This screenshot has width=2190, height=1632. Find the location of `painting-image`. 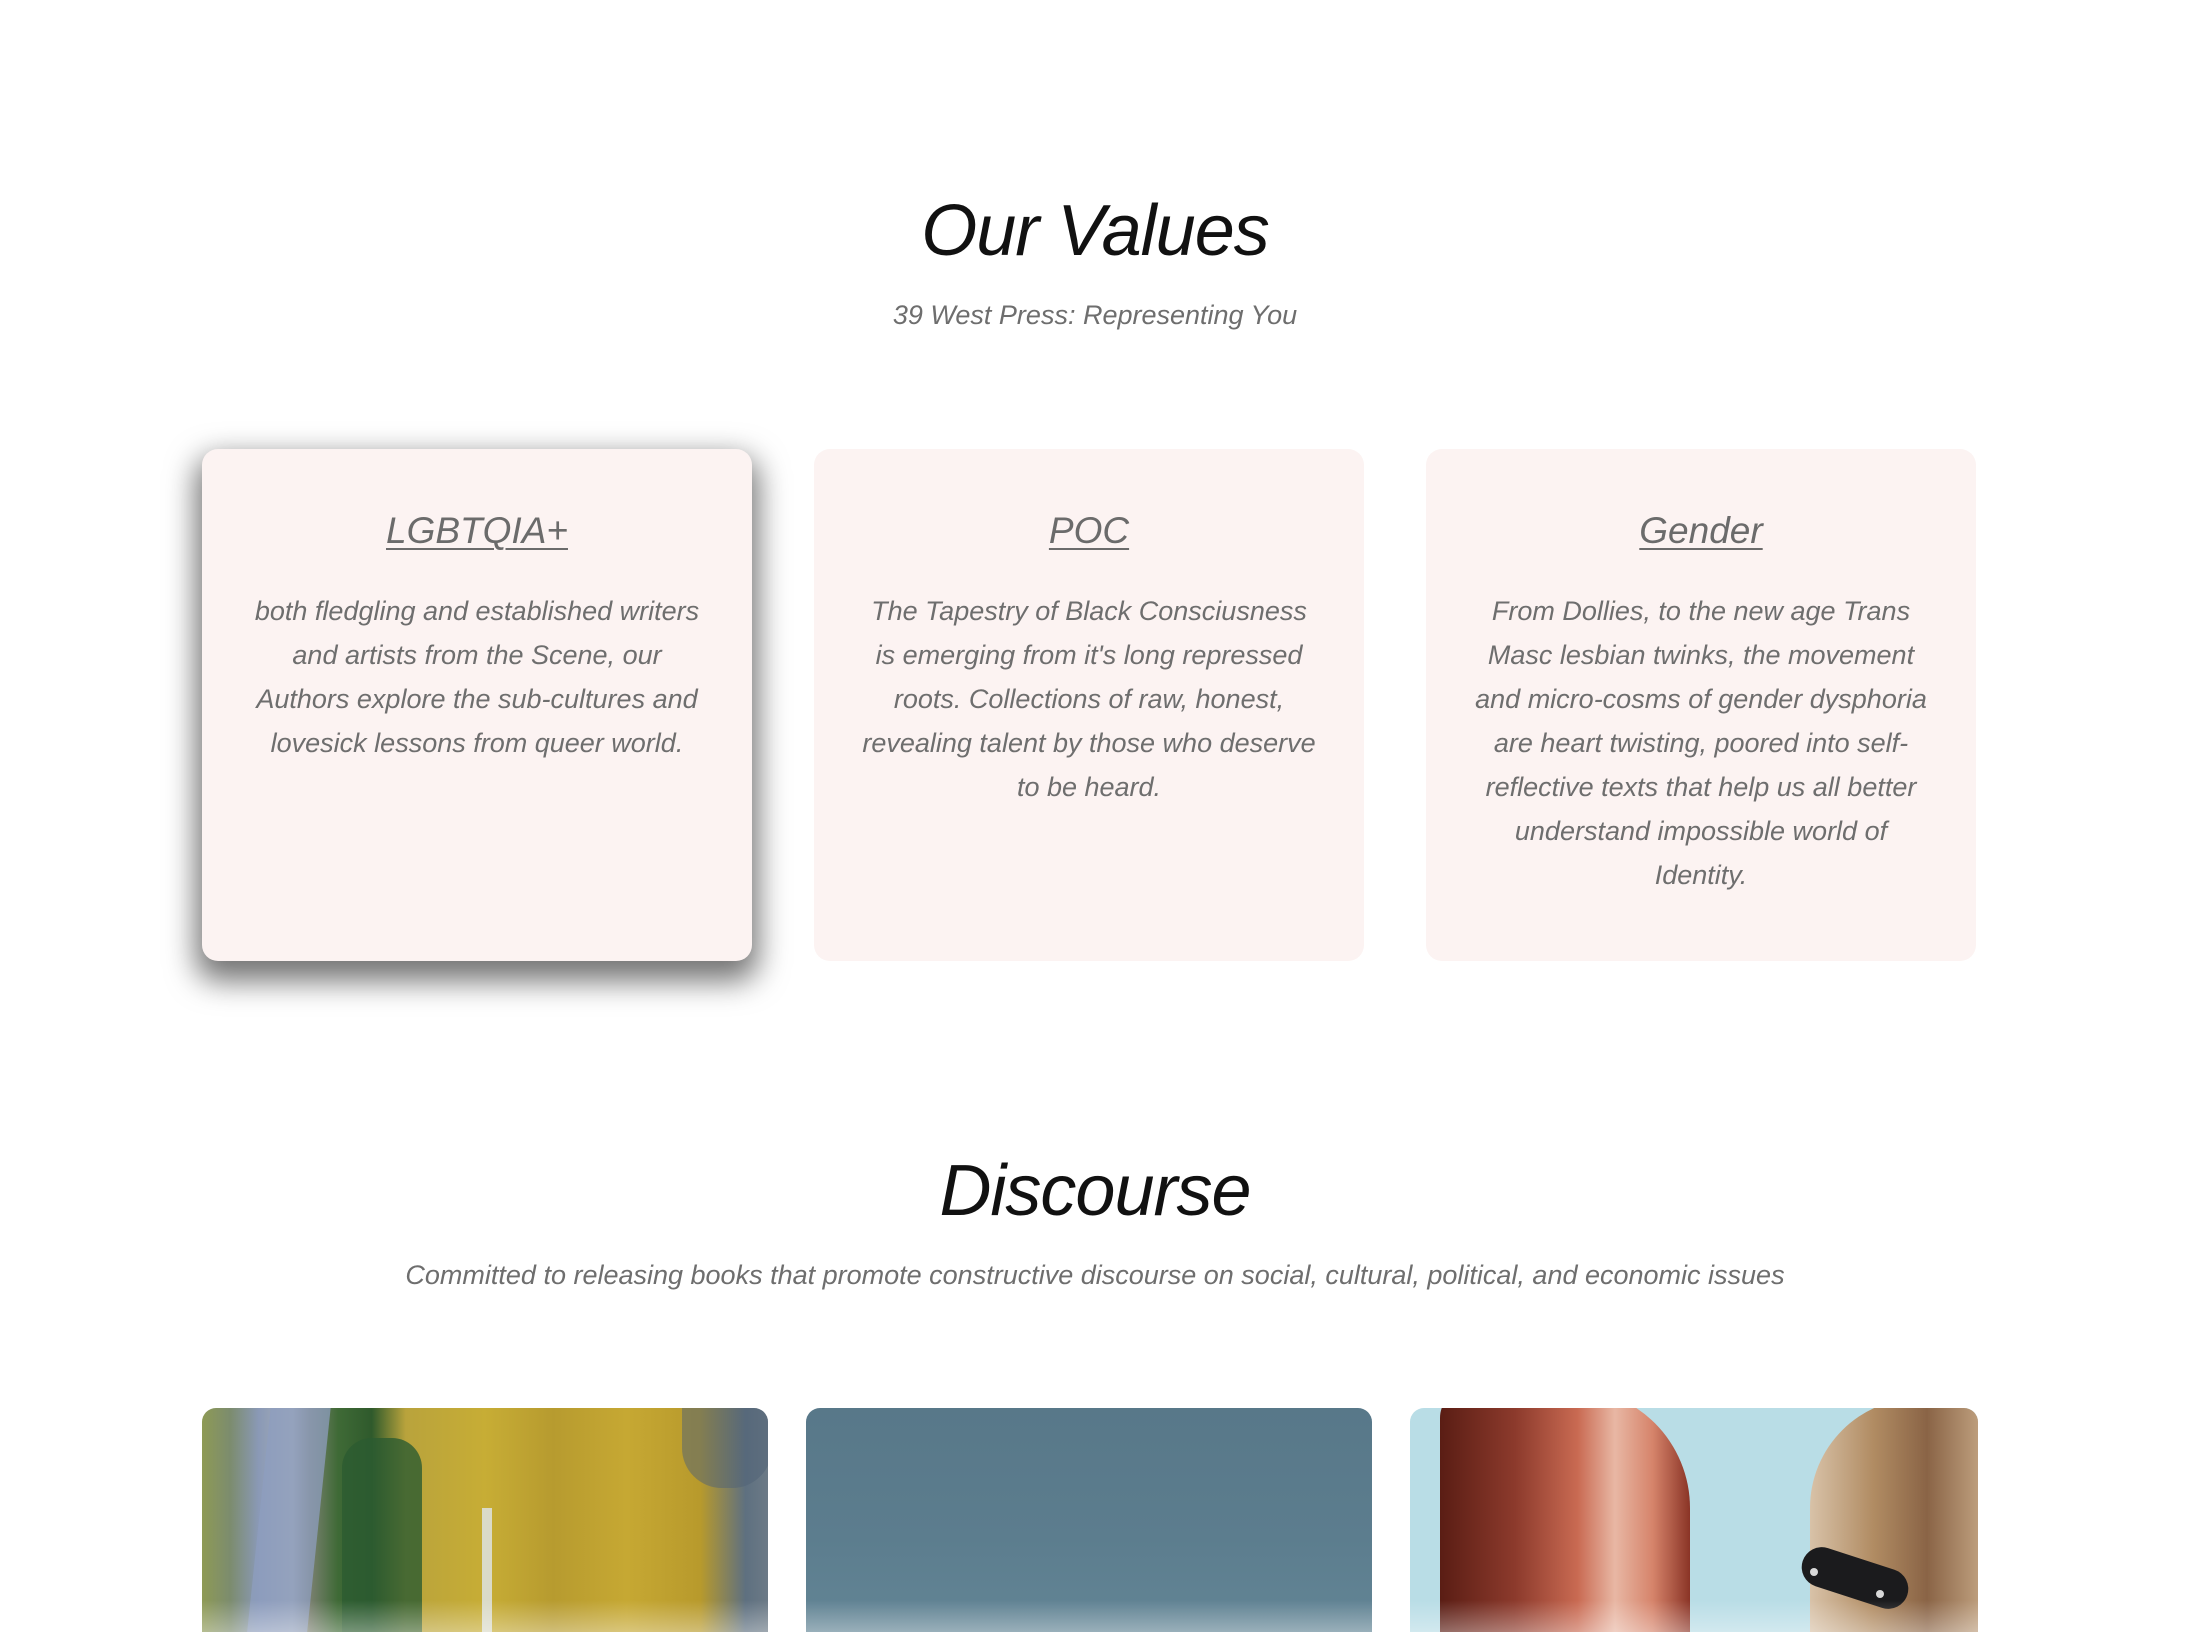

painting-image is located at coordinates (485, 1520).